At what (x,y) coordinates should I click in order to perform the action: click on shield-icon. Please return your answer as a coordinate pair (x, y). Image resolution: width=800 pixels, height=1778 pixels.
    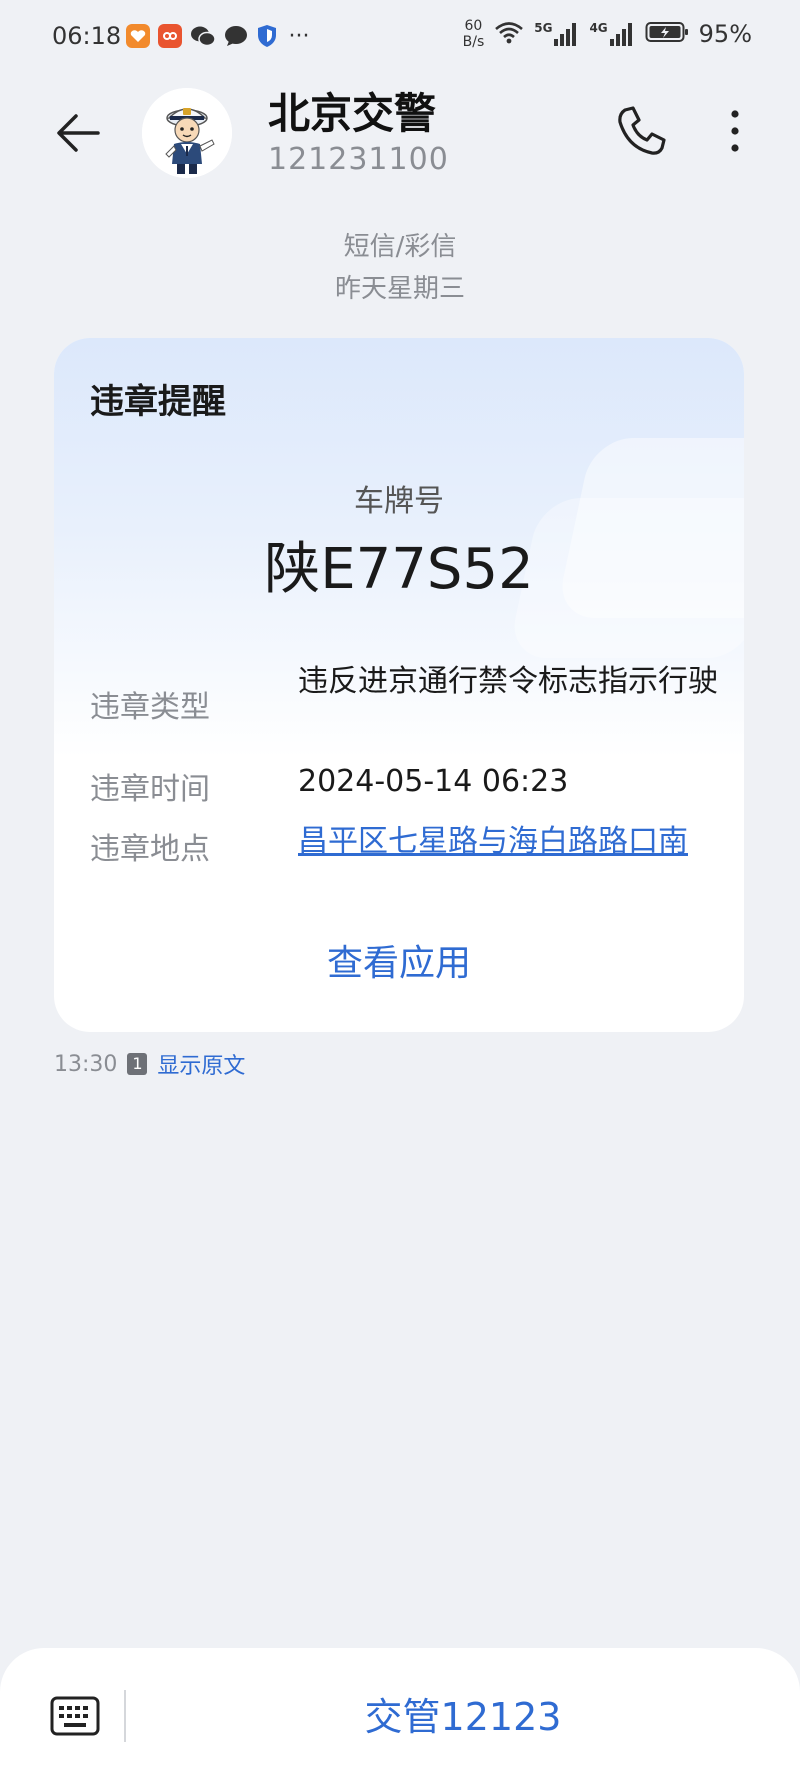
    Looking at the image, I should click on (267, 36).